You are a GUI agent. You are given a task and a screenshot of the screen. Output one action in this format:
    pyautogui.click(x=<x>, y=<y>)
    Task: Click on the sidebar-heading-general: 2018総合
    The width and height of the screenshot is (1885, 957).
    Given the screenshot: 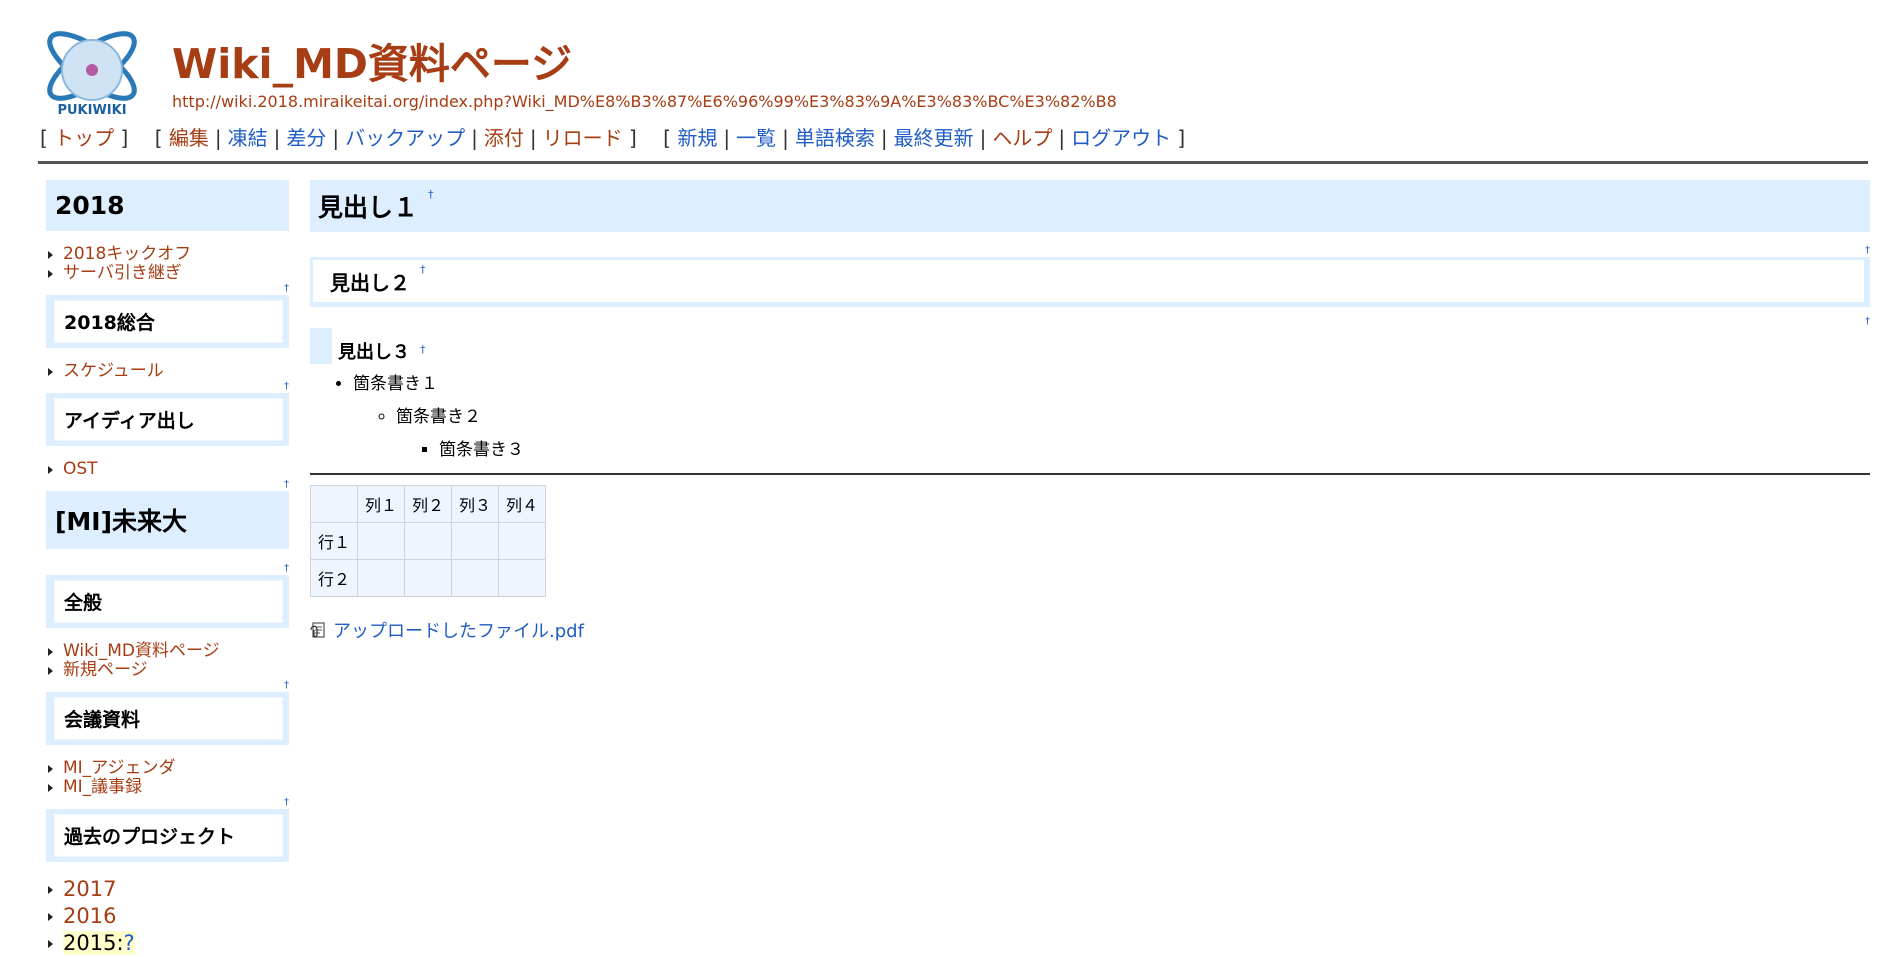 What is the action you would take?
    pyautogui.click(x=167, y=321)
    